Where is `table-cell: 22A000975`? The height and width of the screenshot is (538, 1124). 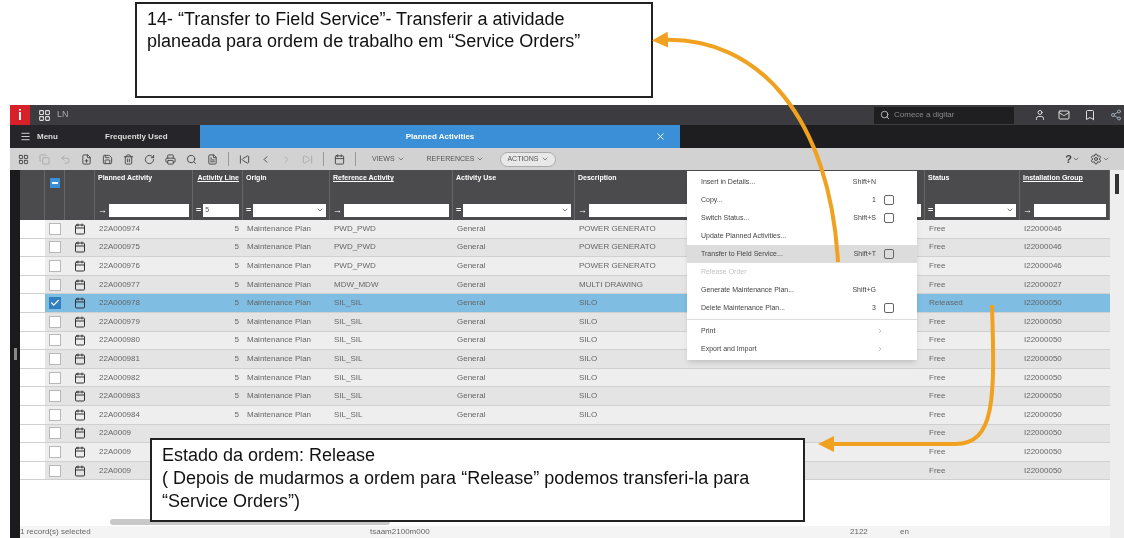
table-cell: 22A000975 is located at coordinates (119, 247).